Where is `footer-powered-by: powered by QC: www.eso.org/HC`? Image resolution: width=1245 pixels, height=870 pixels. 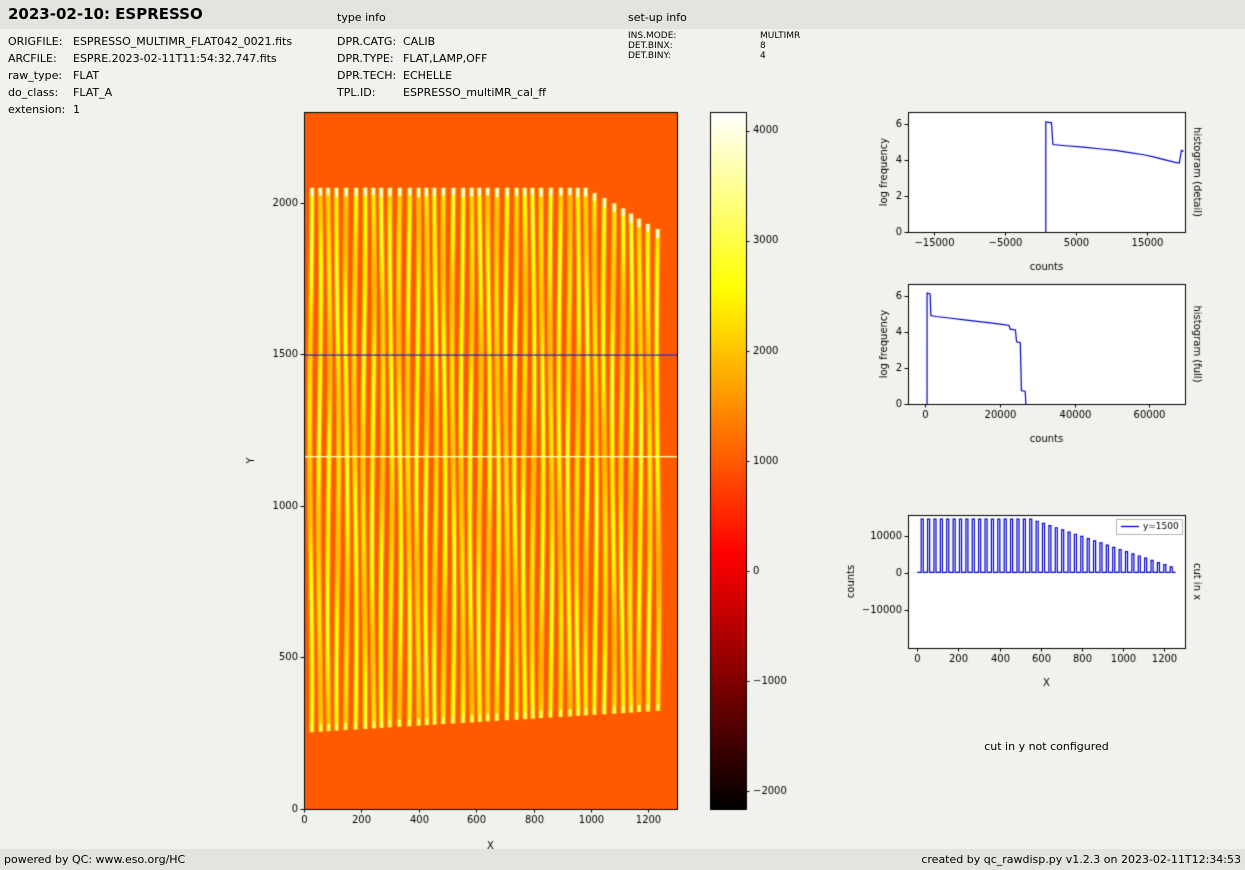 footer-powered-by: powered by QC: www.eso.org/HC is located at coordinates (95, 859).